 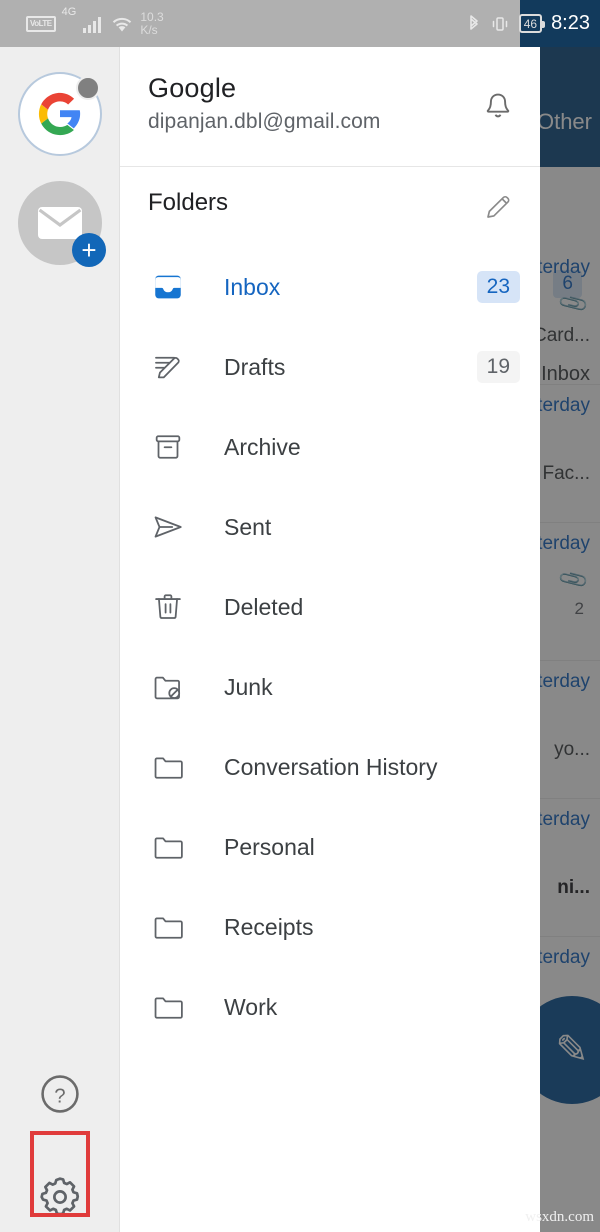 What do you see at coordinates (168, 527) in the screenshot?
I see `send-plane-icon` at bounding box center [168, 527].